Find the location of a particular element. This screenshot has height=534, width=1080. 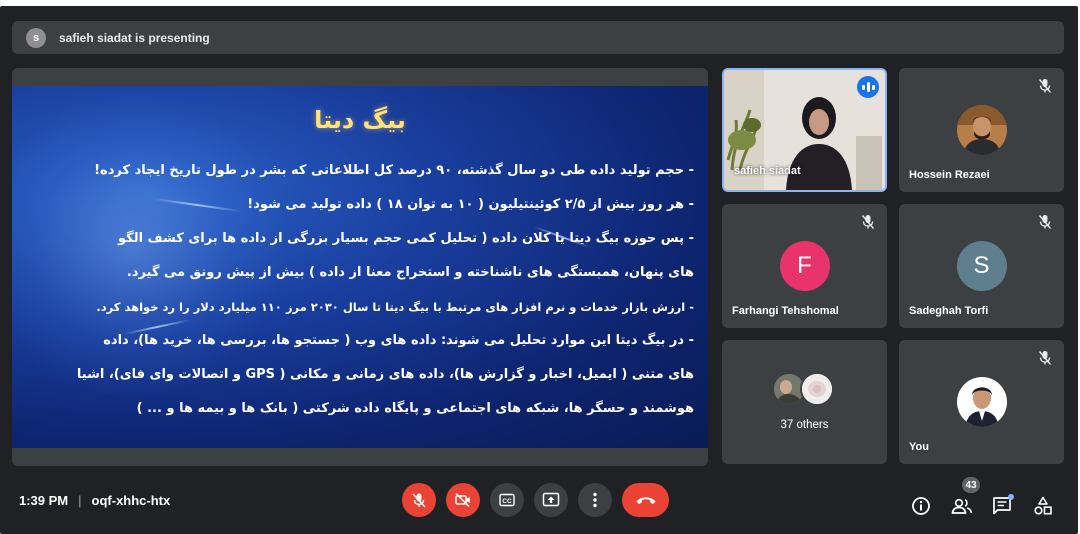

presenter-avatar: s is located at coordinates (36, 37).